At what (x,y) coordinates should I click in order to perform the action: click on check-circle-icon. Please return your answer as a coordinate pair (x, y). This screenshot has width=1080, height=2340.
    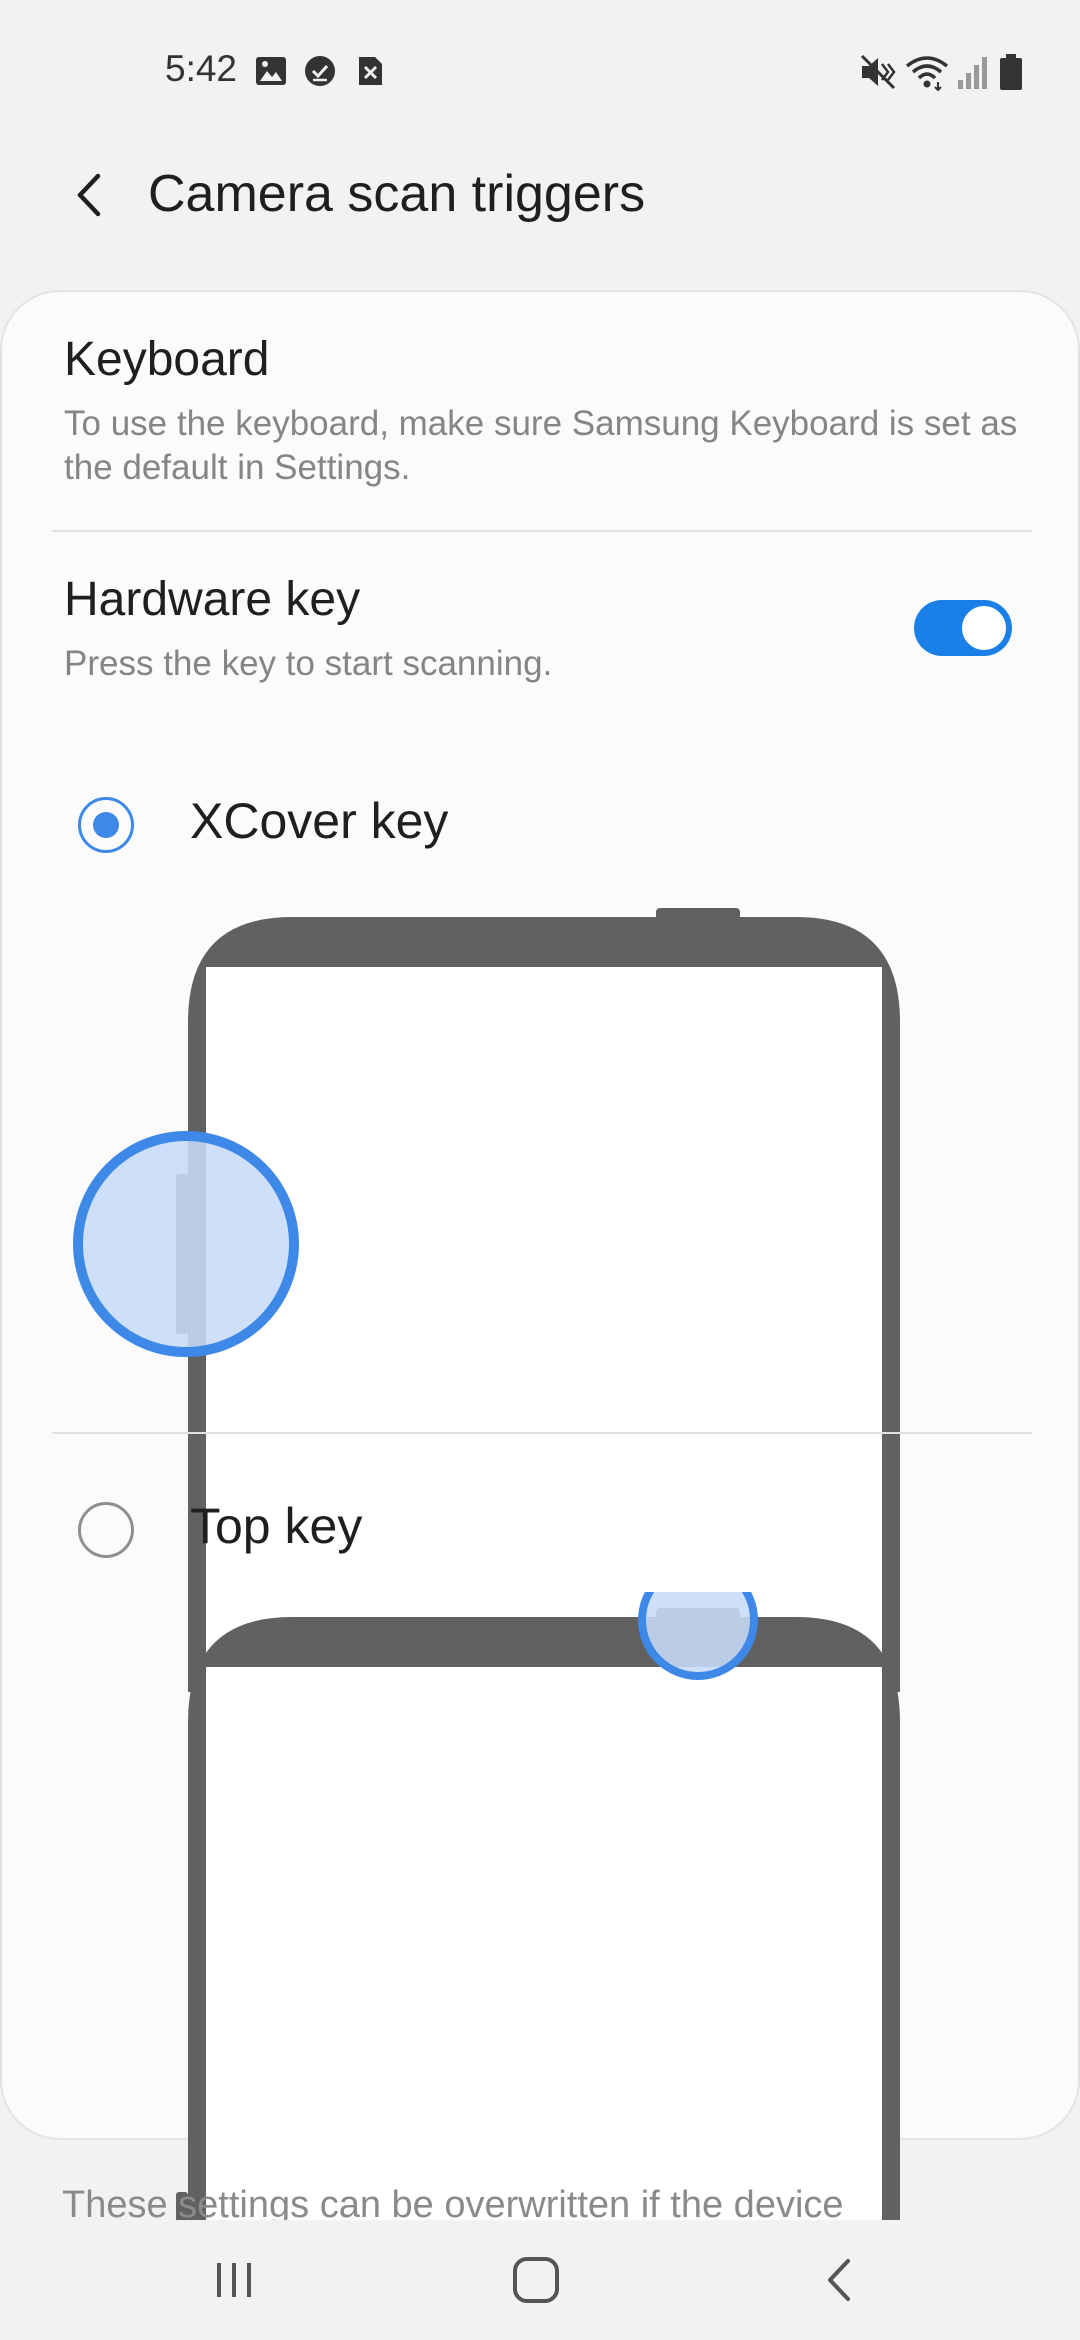
    Looking at the image, I should click on (320, 71).